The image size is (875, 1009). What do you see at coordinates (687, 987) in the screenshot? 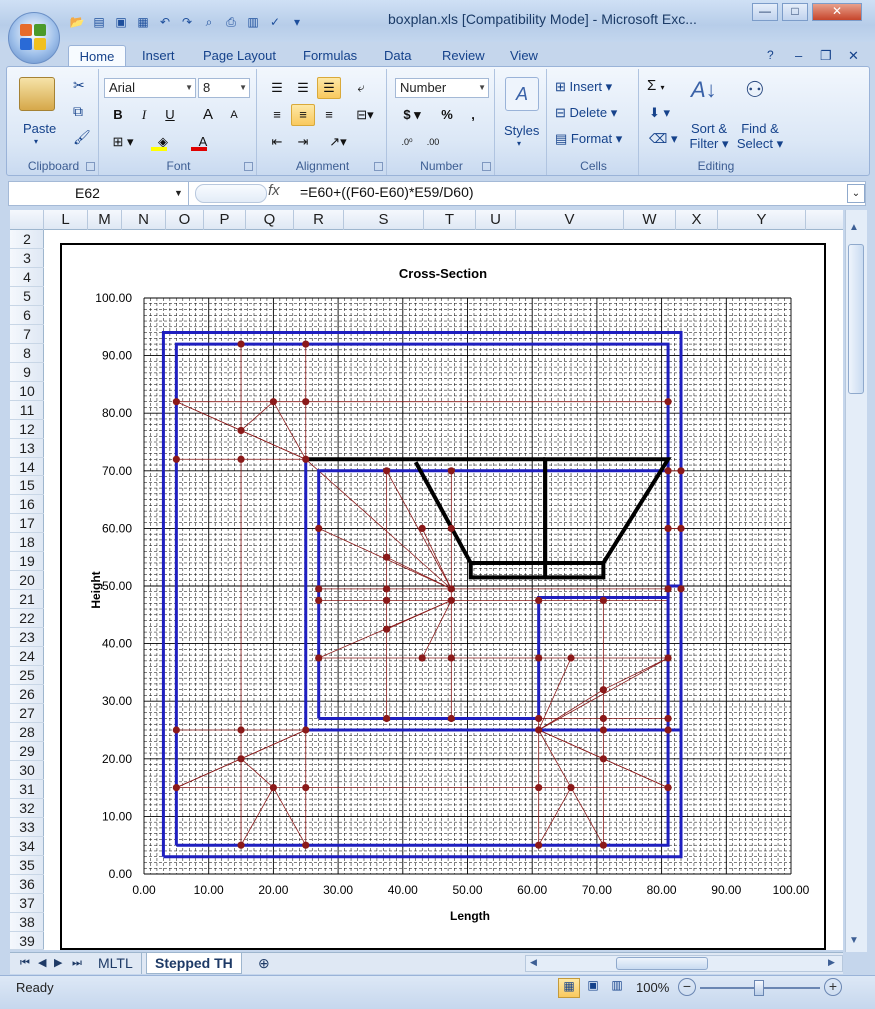
I see `zoom-out-icon: −` at bounding box center [687, 987].